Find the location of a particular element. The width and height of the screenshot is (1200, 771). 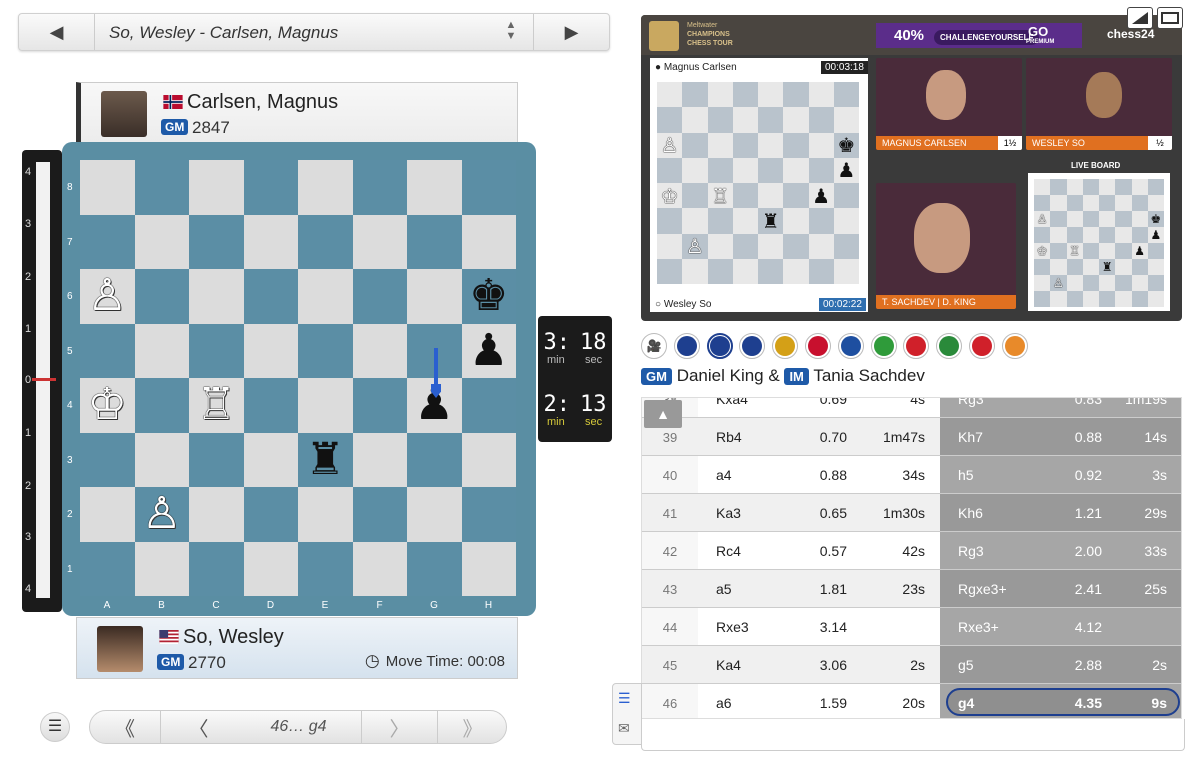

square-e3: ♜ is located at coordinates (325, 459).